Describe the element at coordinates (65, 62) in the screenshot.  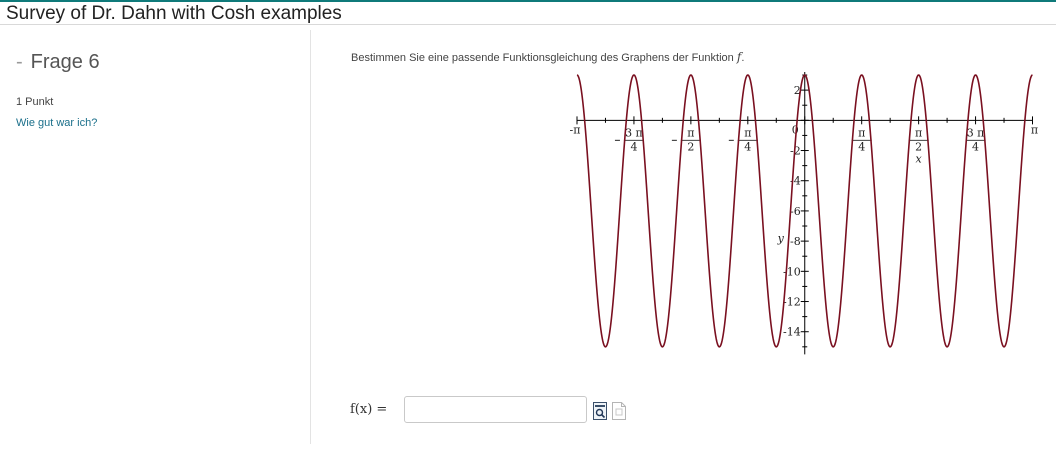
I see `question-label: Frage 6` at that location.